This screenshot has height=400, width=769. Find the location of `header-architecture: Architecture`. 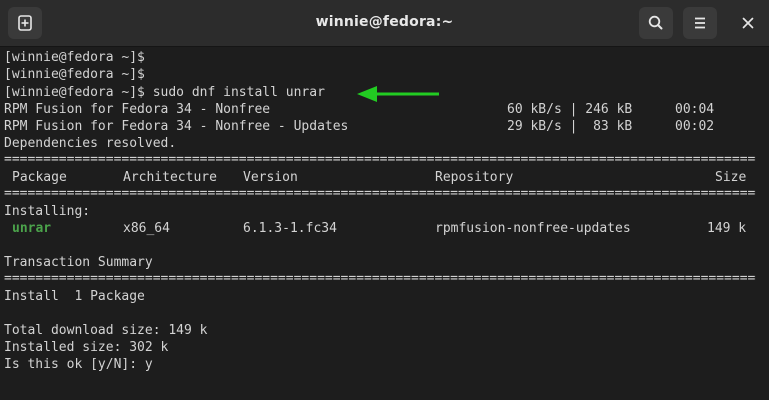

header-architecture: Architecture is located at coordinates (170, 177).